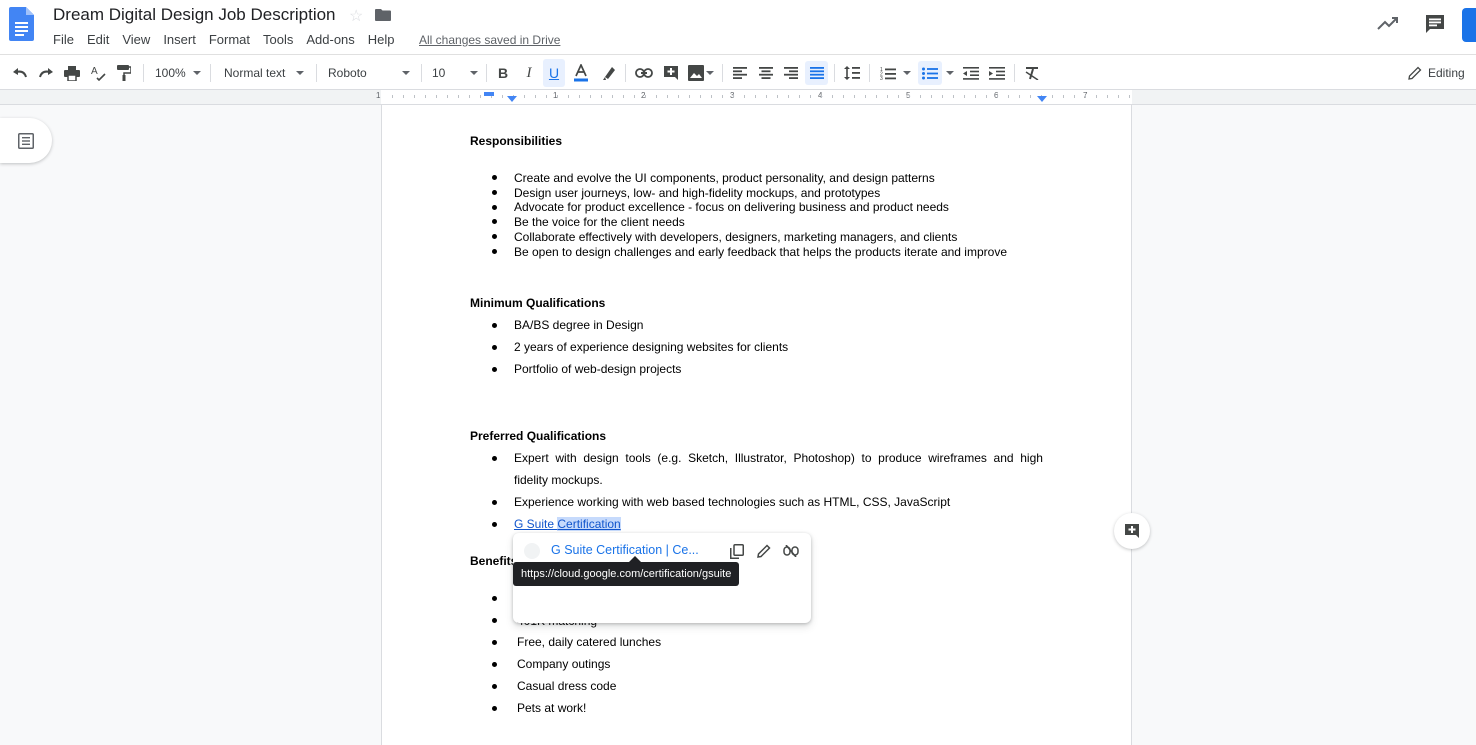 The width and height of the screenshot is (1476, 745). Describe the element at coordinates (98, 41) in the screenshot. I see `menu-edit: Edit` at that location.